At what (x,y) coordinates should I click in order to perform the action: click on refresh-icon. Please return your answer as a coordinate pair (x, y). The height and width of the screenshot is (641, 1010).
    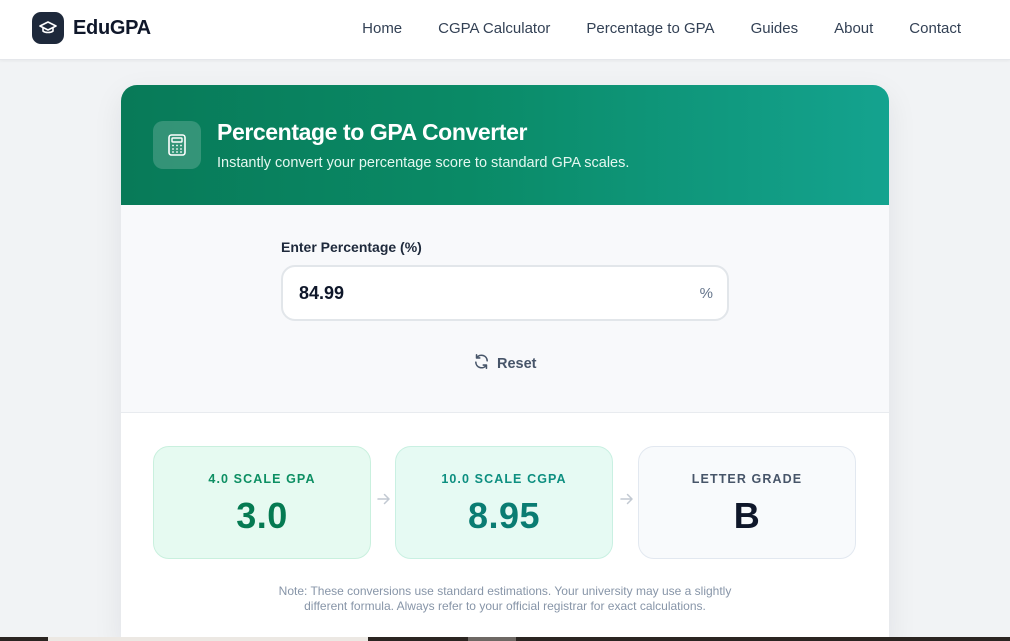
    Looking at the image, I should click on (481, 364).